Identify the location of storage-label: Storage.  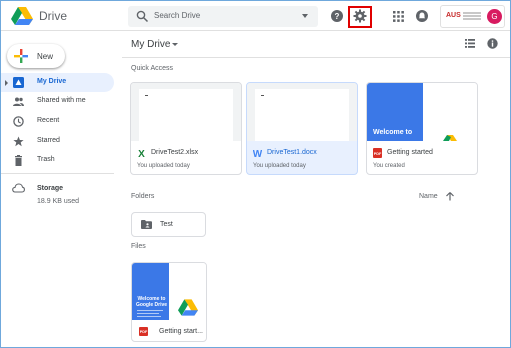
(50, 188).